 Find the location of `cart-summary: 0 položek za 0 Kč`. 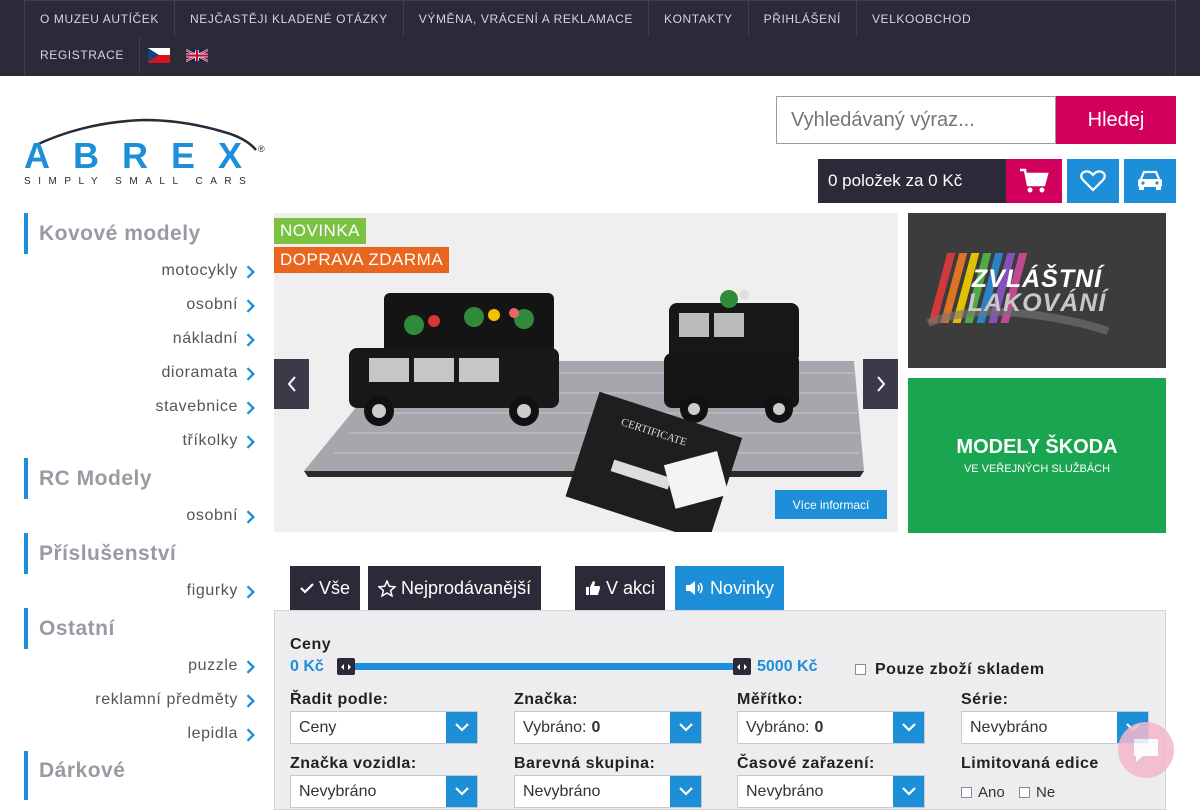

cart-summary: 0 položek za 0 Kč is located at coordinates (912, 181).